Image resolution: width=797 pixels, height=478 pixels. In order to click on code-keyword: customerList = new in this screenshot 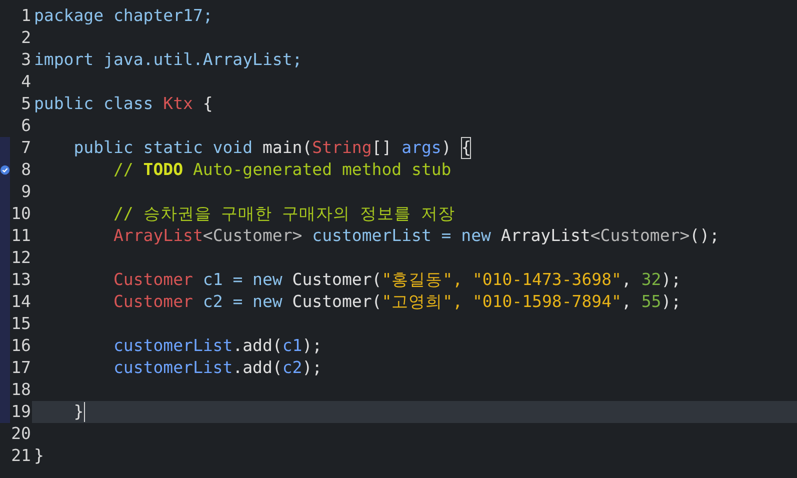, I will do `click(401, 236)`.